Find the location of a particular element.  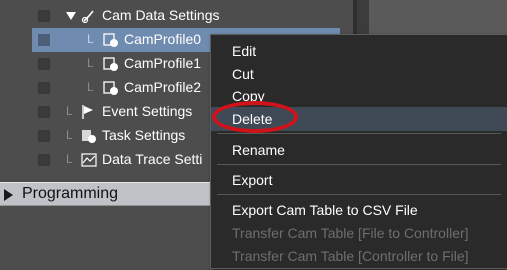

tree-item-label: Task Settings is located at coordinates (144, 135).